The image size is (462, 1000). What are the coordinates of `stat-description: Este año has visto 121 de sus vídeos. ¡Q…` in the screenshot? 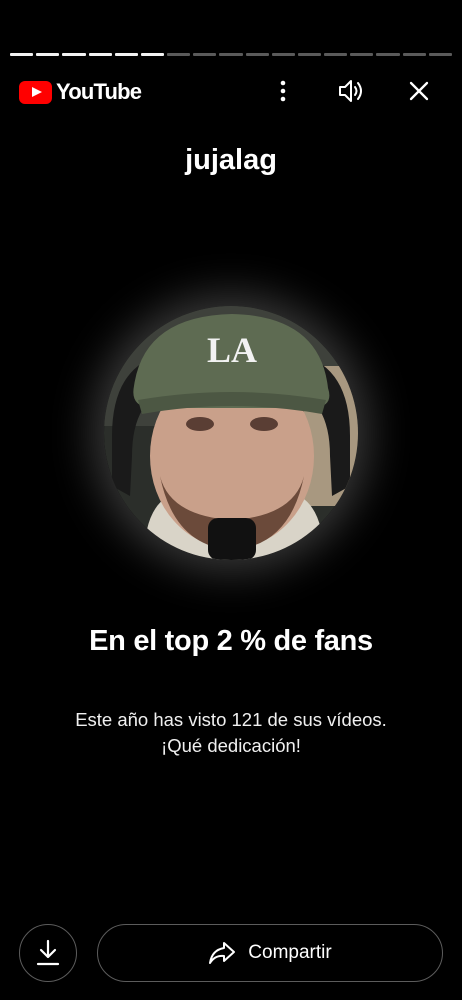 It's located at (231, 733).